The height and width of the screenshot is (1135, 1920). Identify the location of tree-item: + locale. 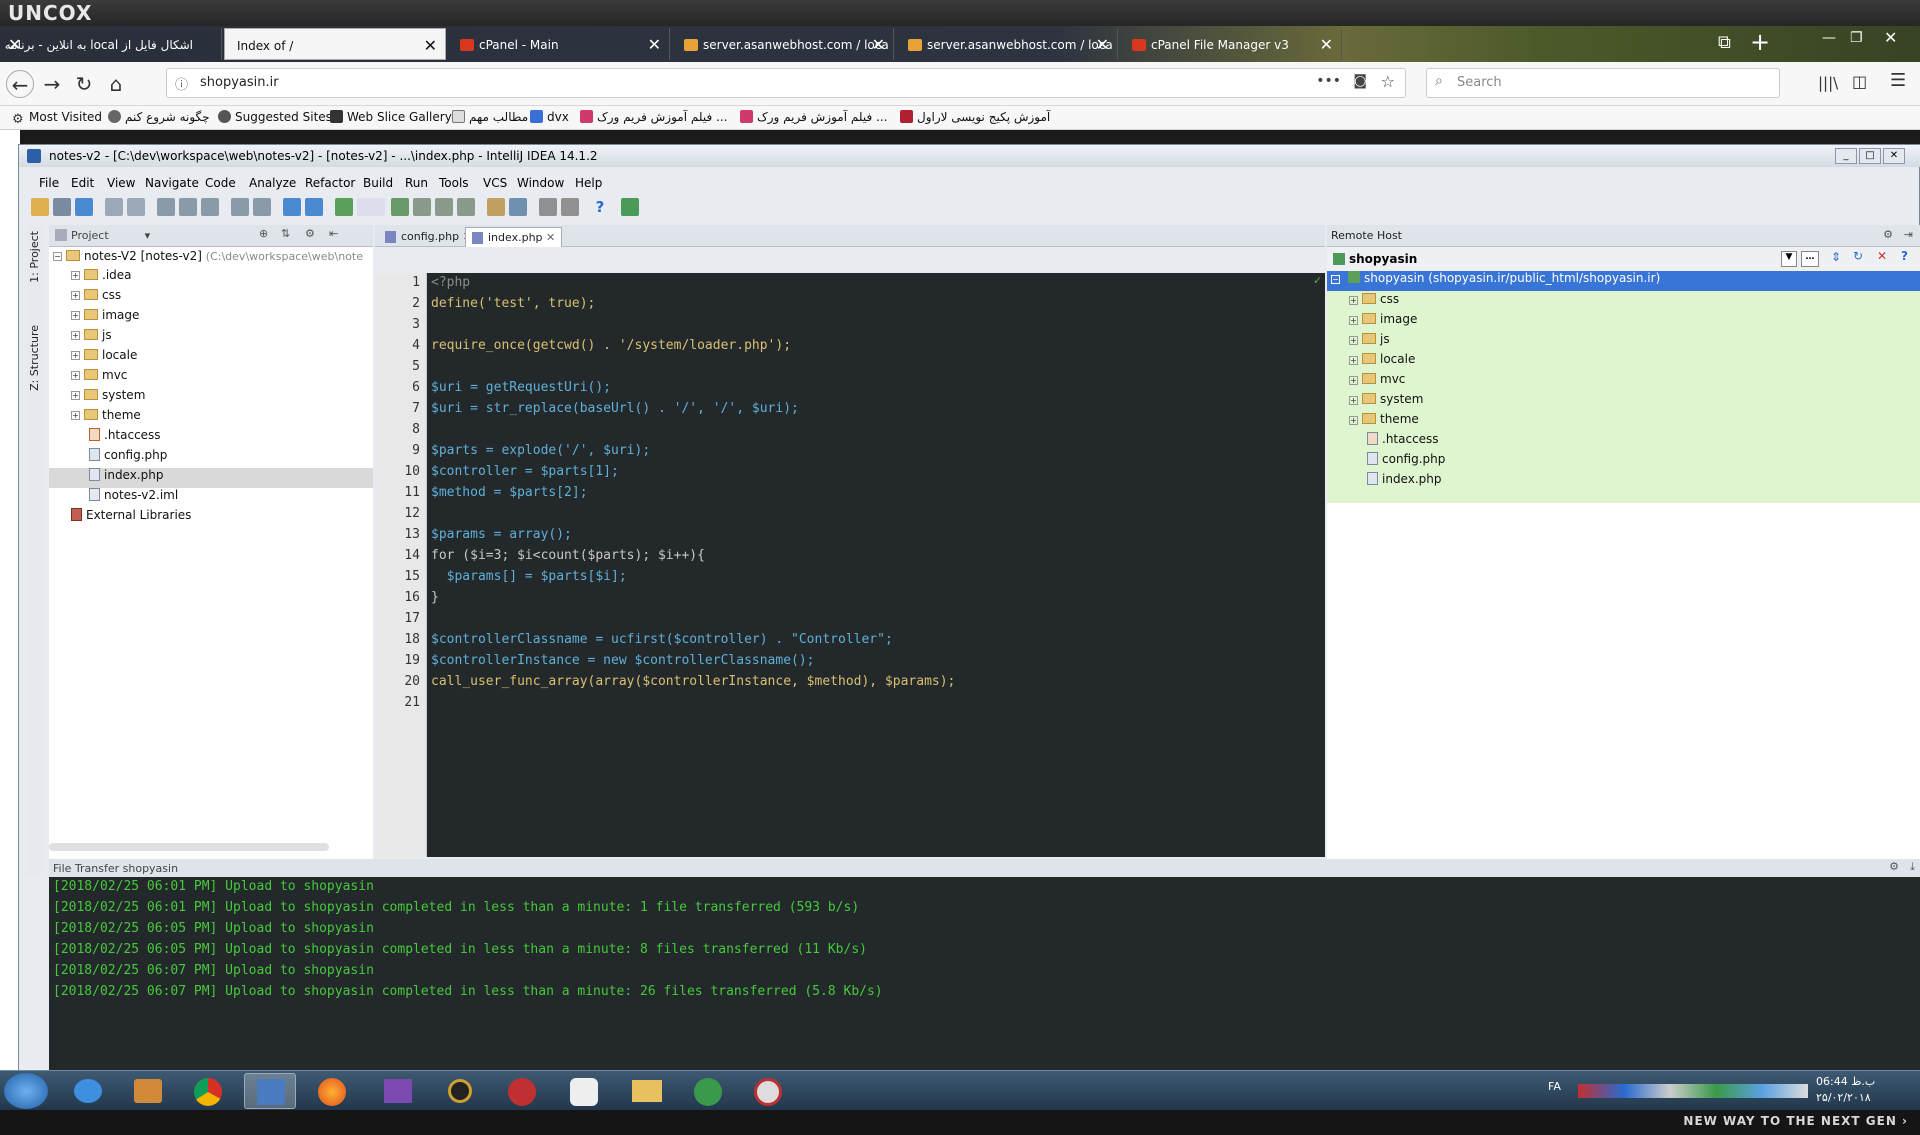
(104, 358).